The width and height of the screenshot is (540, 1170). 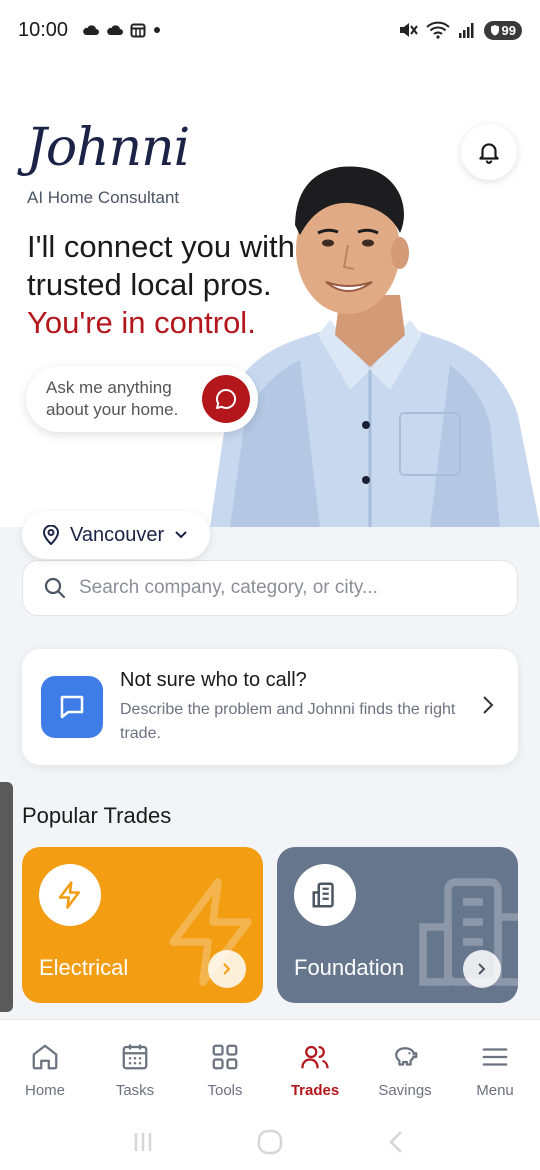 What do you see at coordinates (108, 148) in the screenshot?
I see `brand-logo: Johnni` at bounding box center [108, 148].